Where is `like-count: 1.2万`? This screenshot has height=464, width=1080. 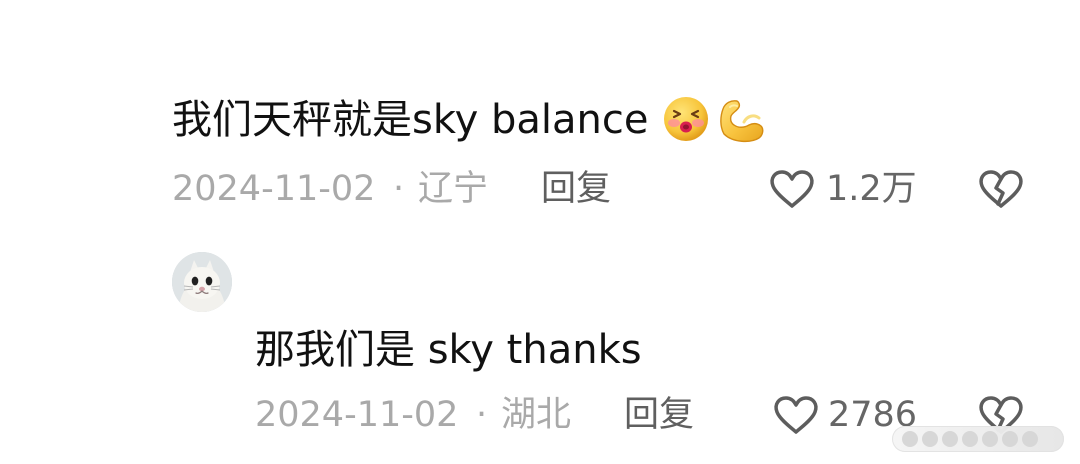 like-count: 1.2万 is located at coordinates (871, 189).